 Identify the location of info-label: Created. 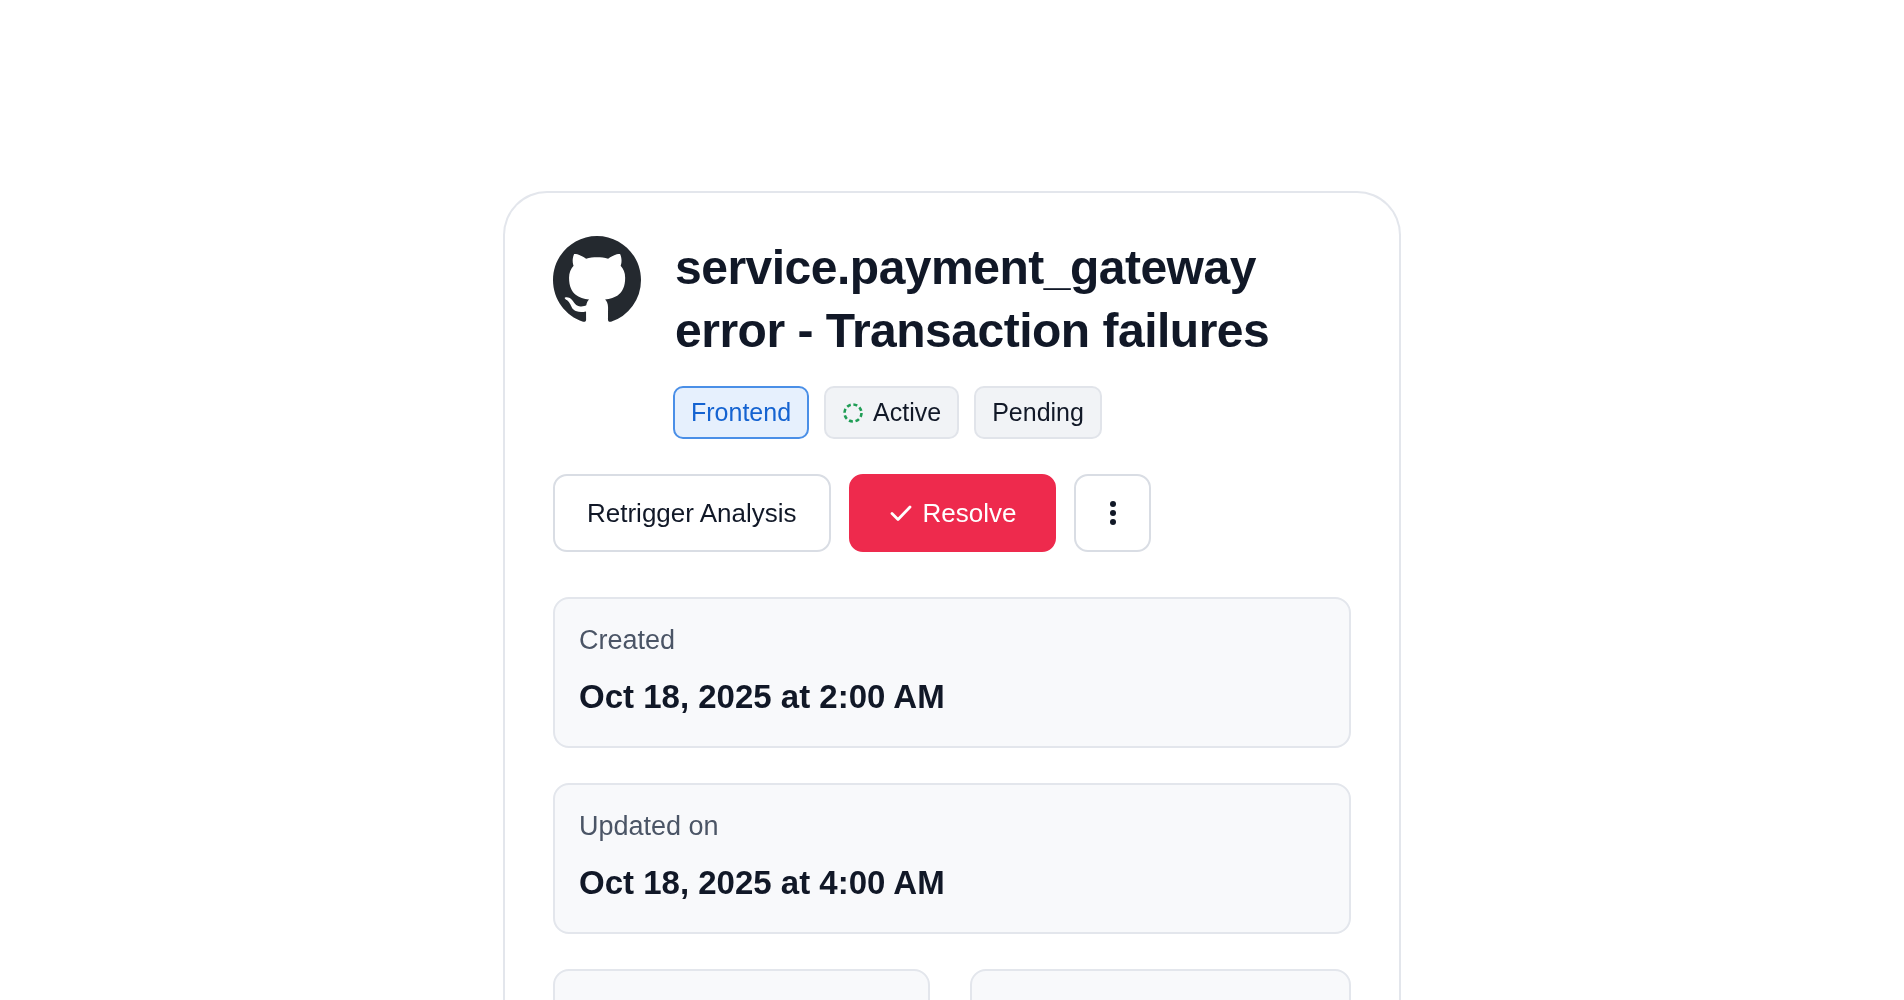
(628, 640).